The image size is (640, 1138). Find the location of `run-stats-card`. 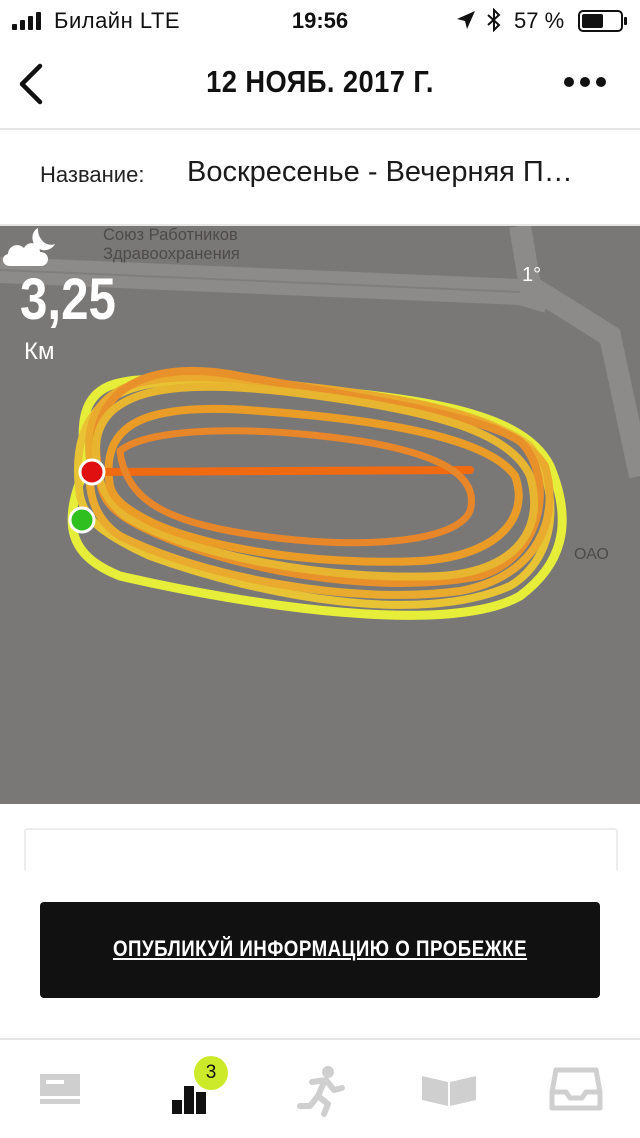

run-stats-card is located at coordinates (321, 849).